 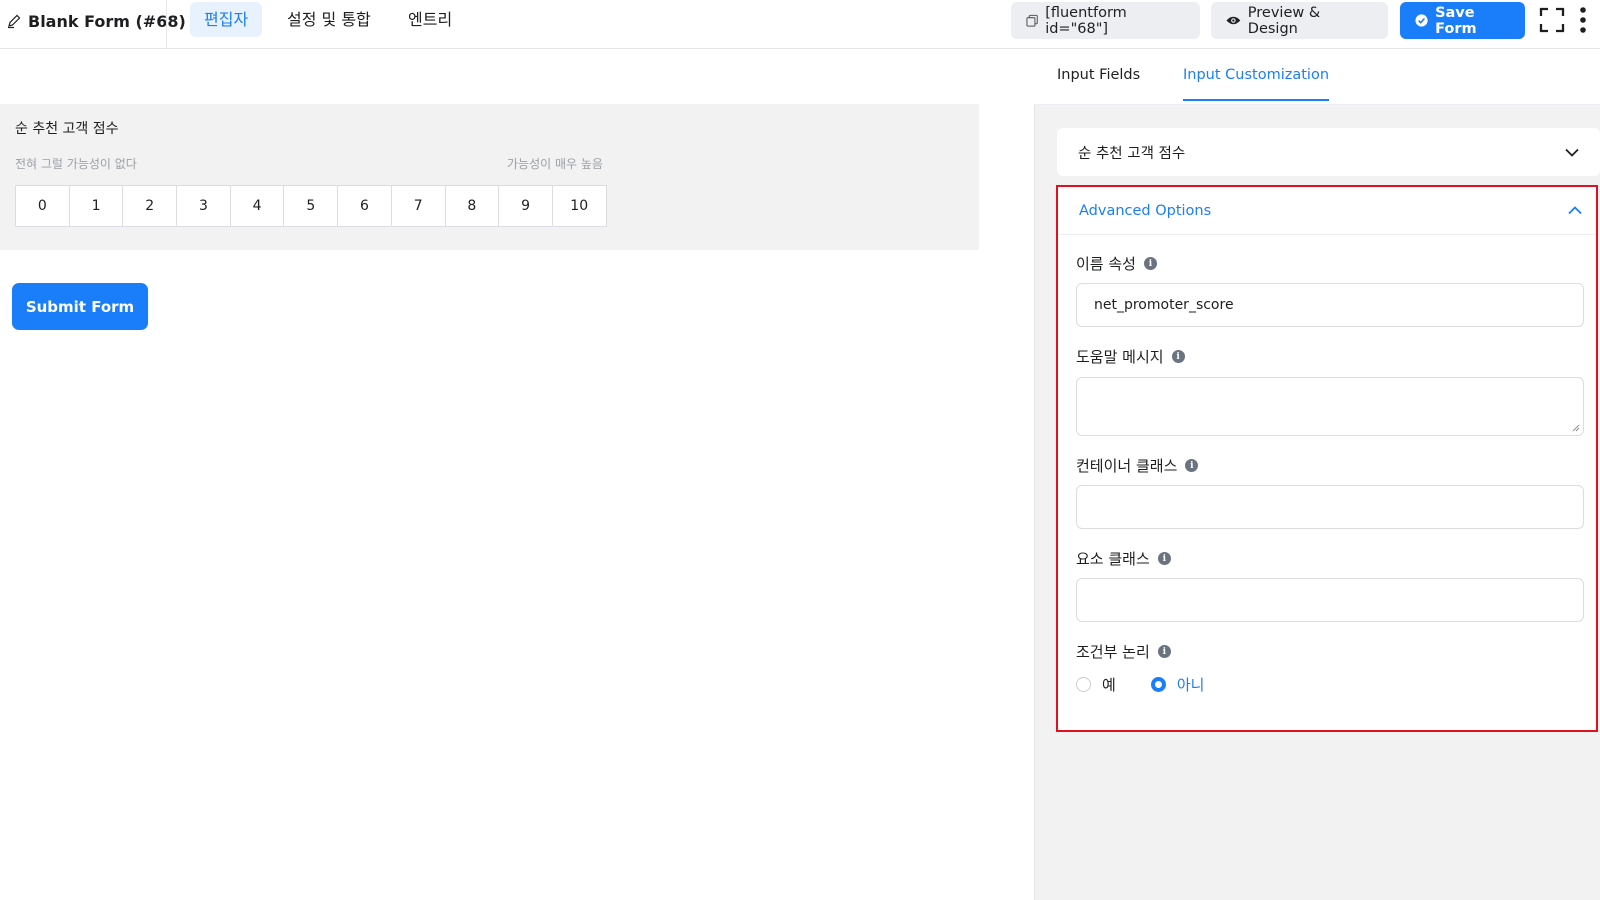 What do you see at coordinates (364, 206) in the screenshot?
I see `nps-option-6: 6` at bounding box center [364, 206].